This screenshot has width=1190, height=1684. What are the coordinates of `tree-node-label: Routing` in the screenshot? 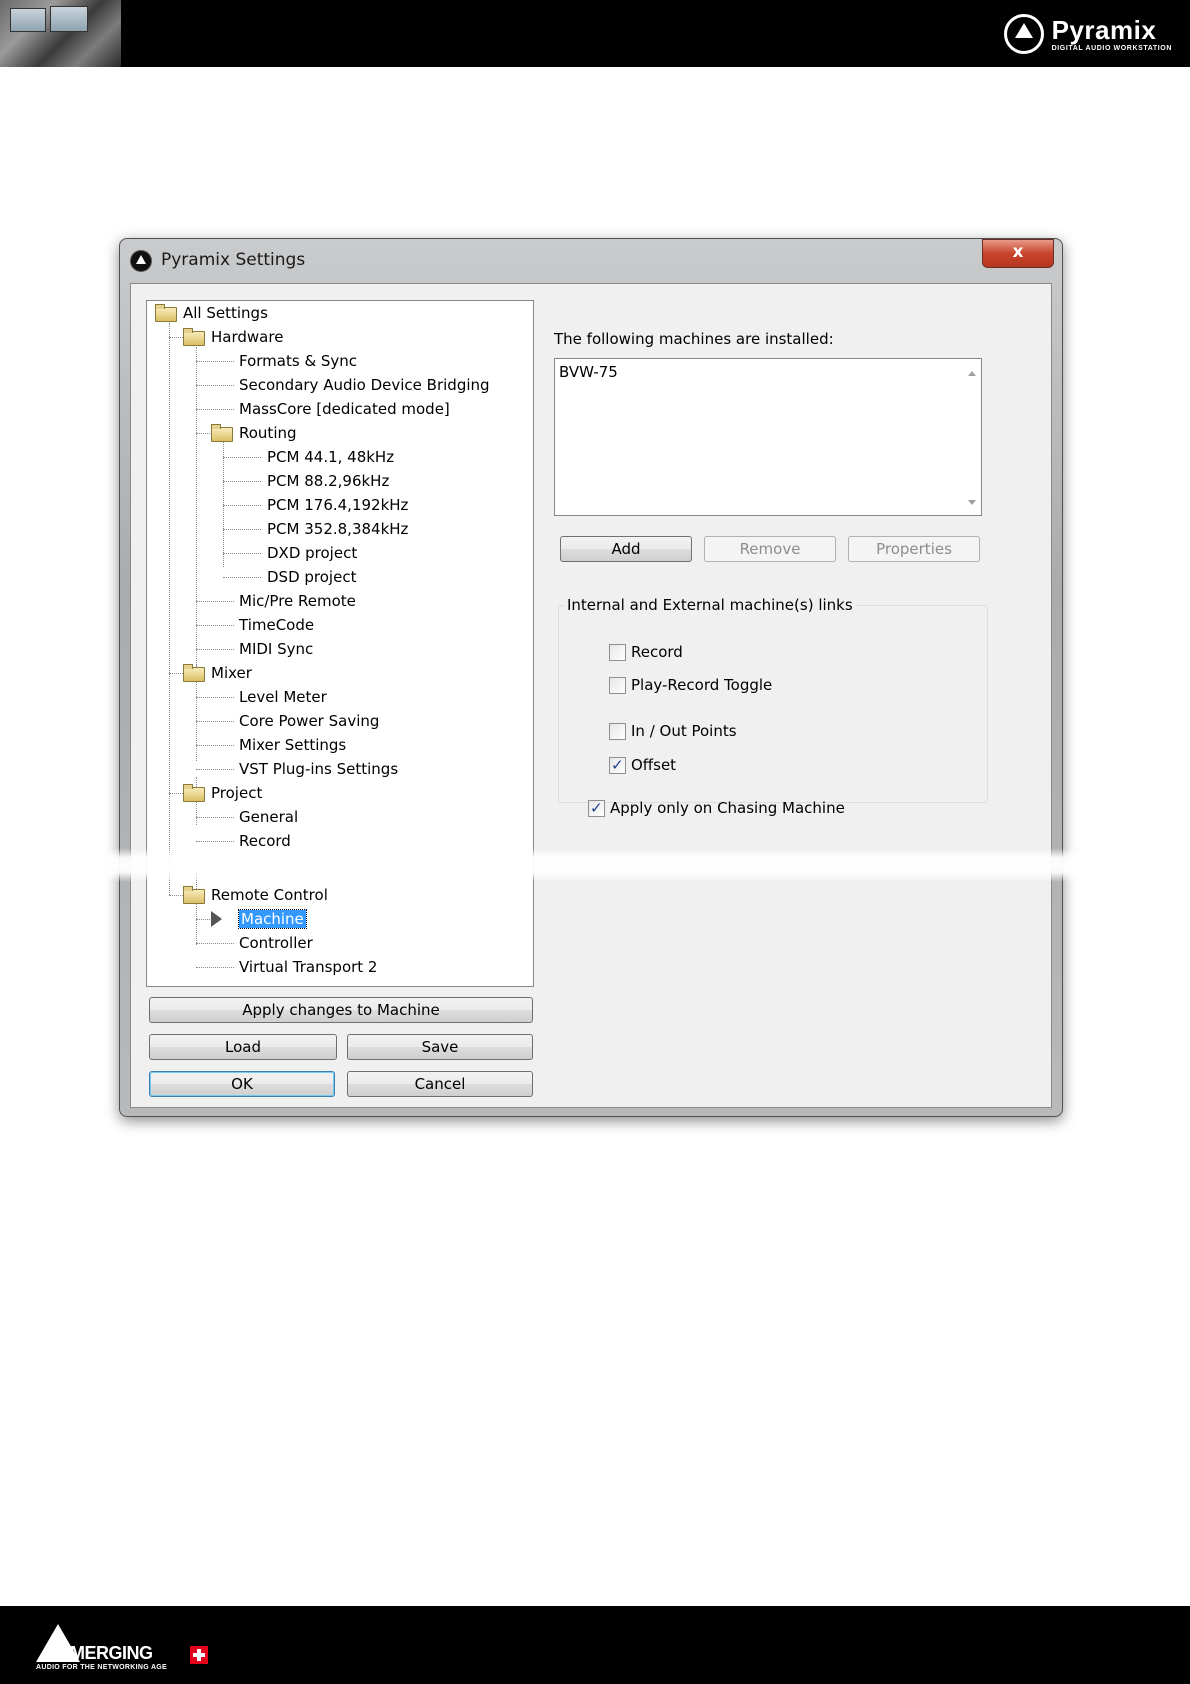 It's located at (268, 433).